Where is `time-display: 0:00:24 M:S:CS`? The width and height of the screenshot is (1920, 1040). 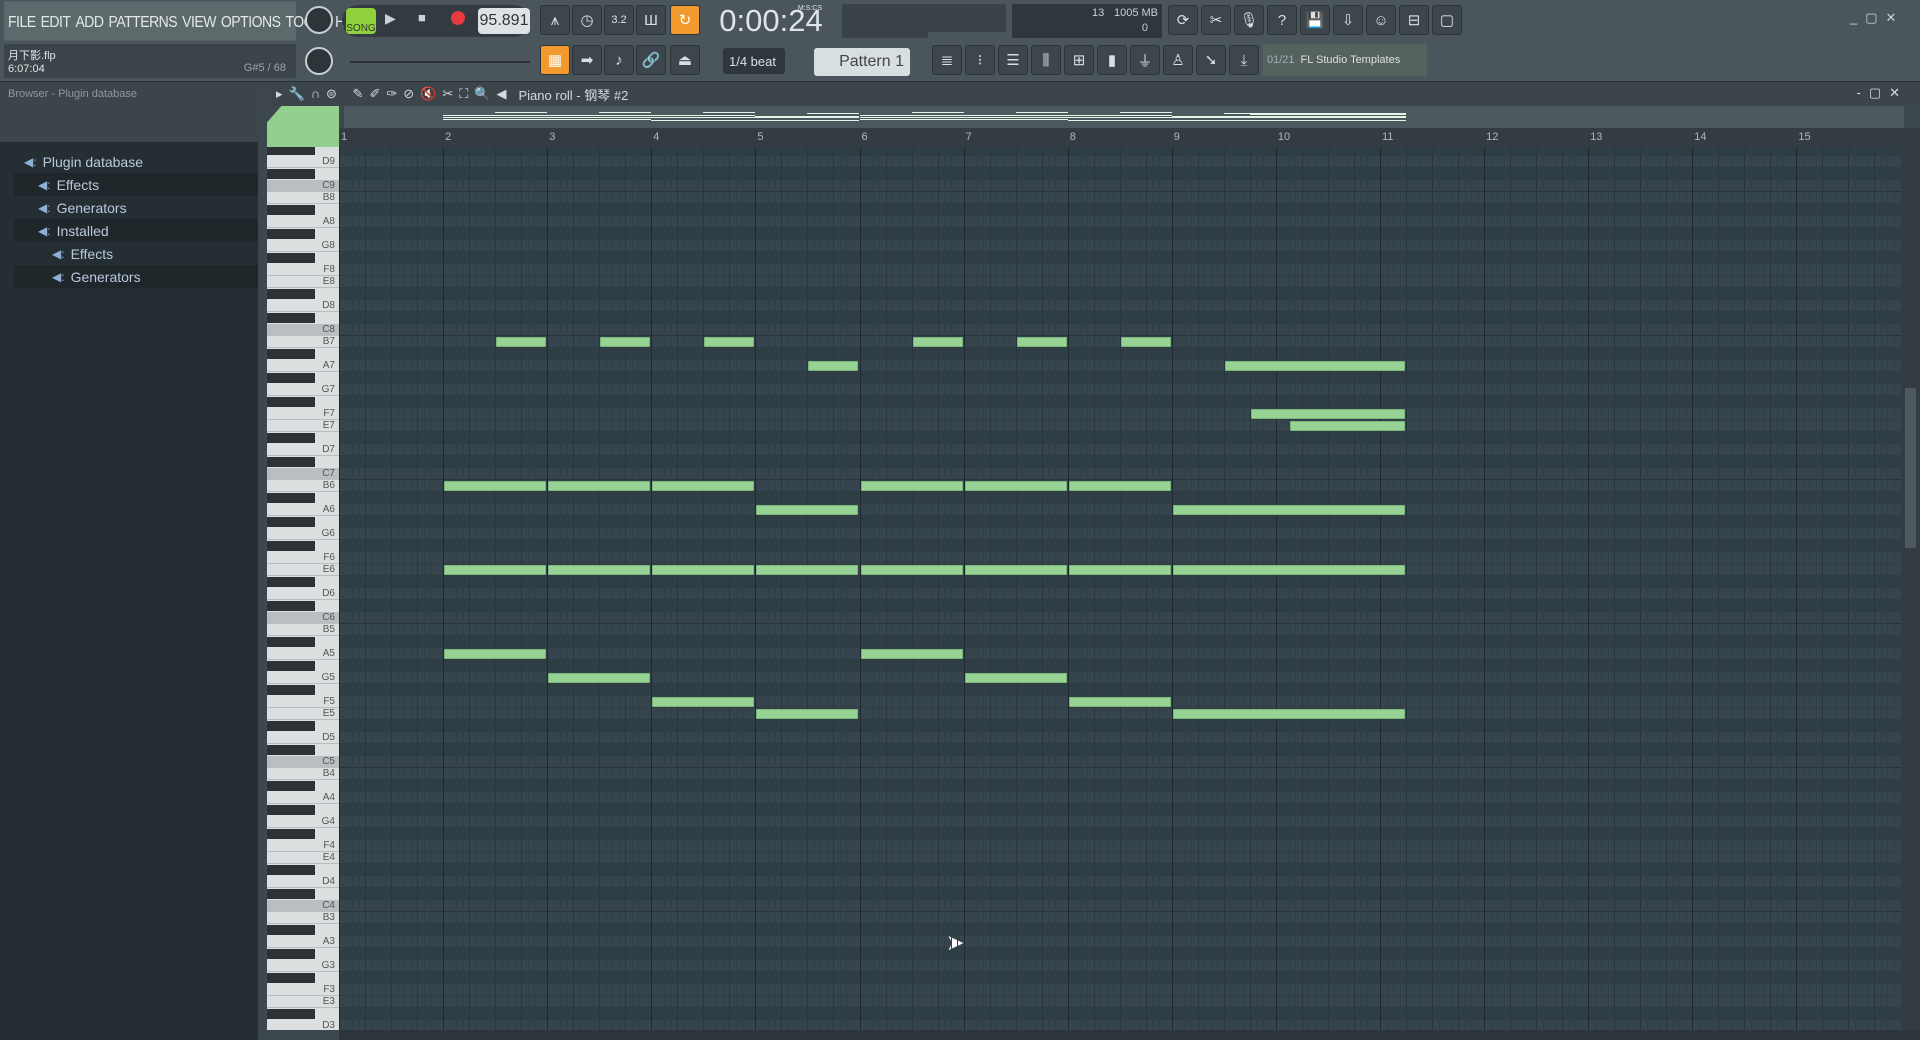
time-display: 0:00:24 M:S:CS is located at coordinates (771, 21).